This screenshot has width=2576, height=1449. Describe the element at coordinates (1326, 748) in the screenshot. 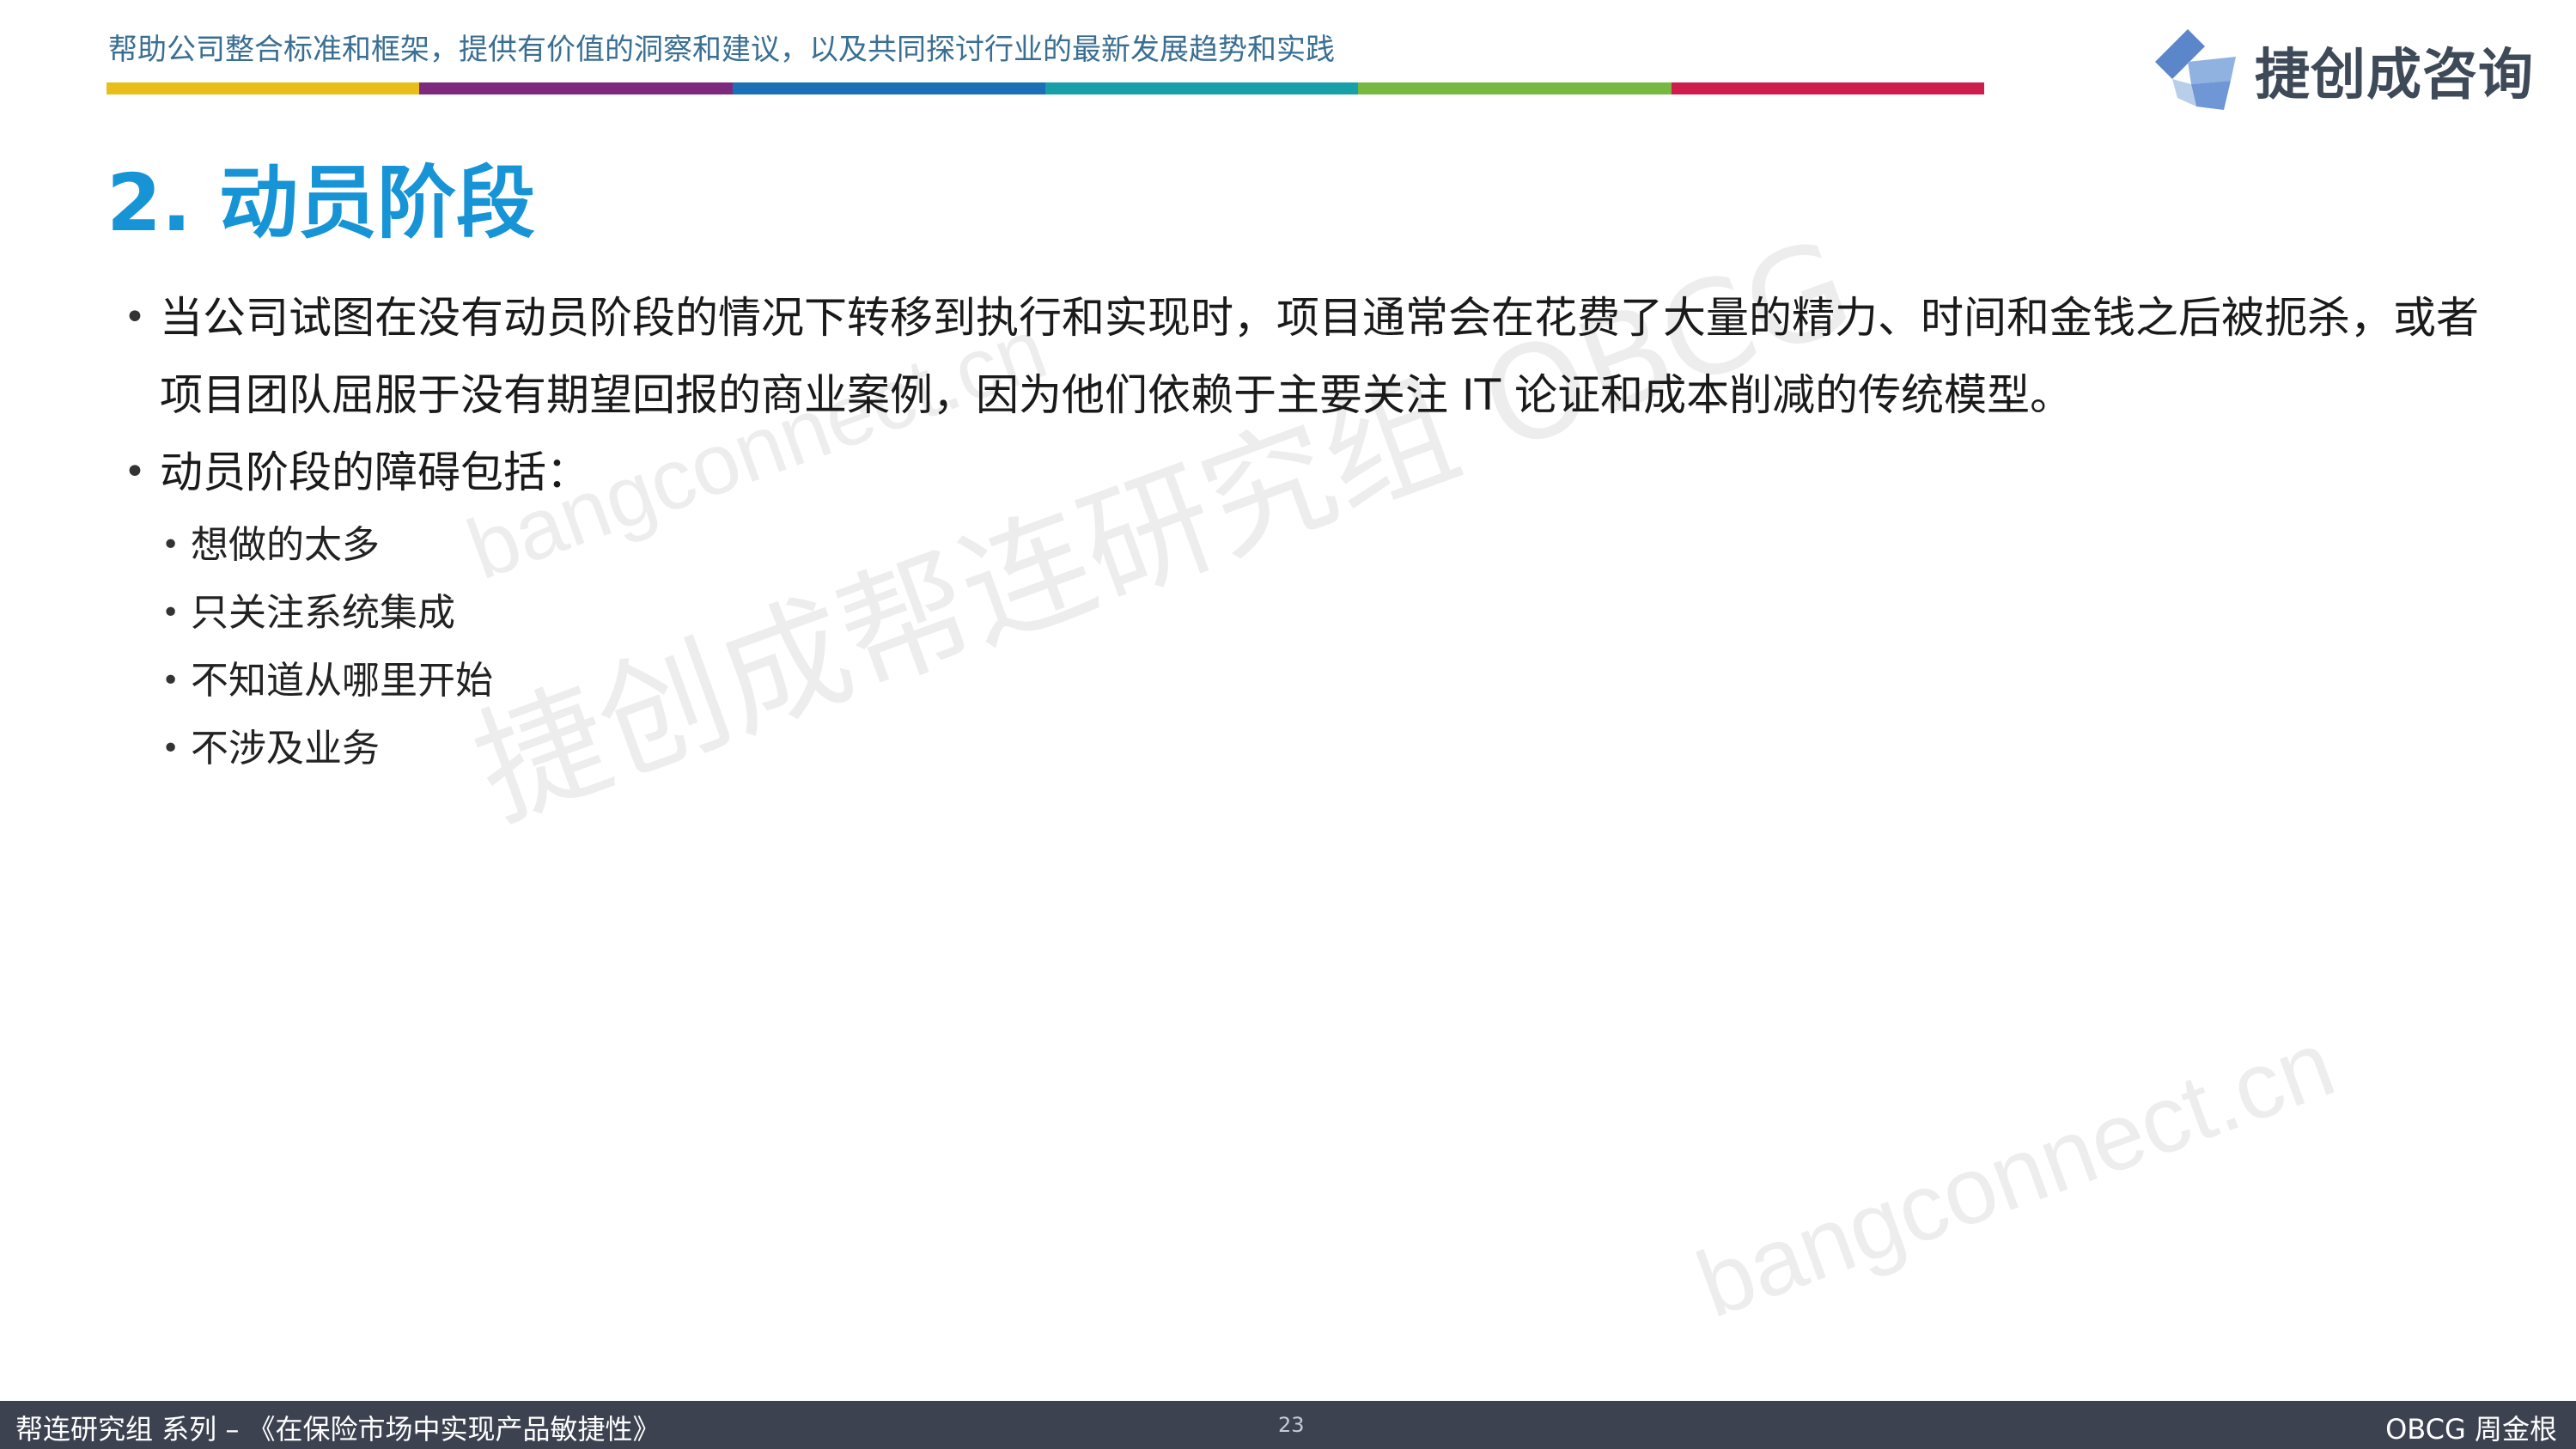

I see `sub-bullet-item: • 不涉及业务` at that location.